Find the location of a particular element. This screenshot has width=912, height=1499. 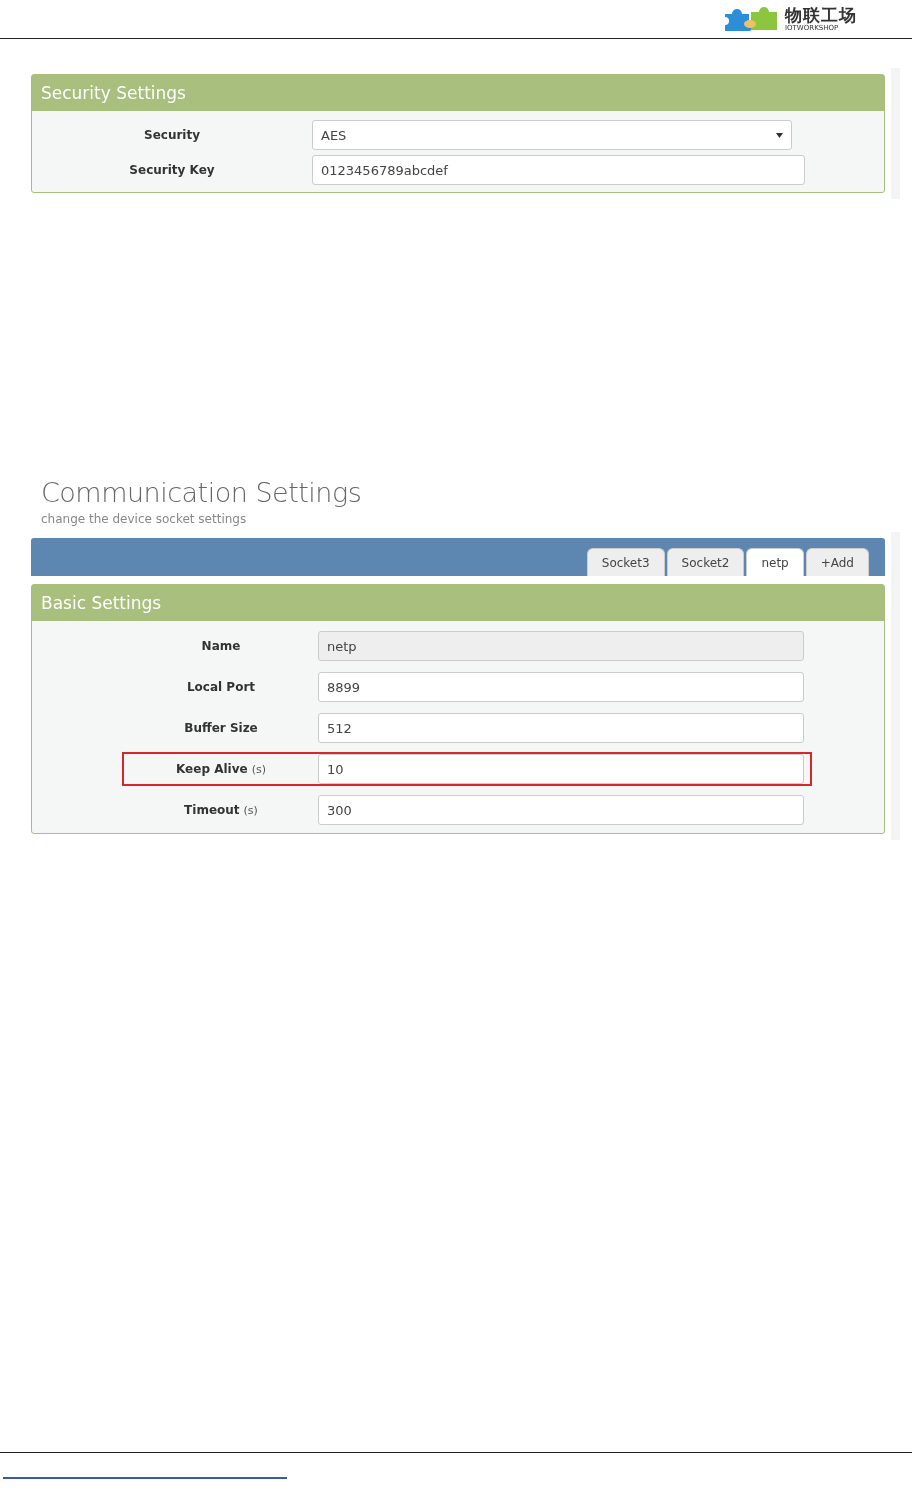

socket-tab: Socket3 is located at coordinates (625, 562).